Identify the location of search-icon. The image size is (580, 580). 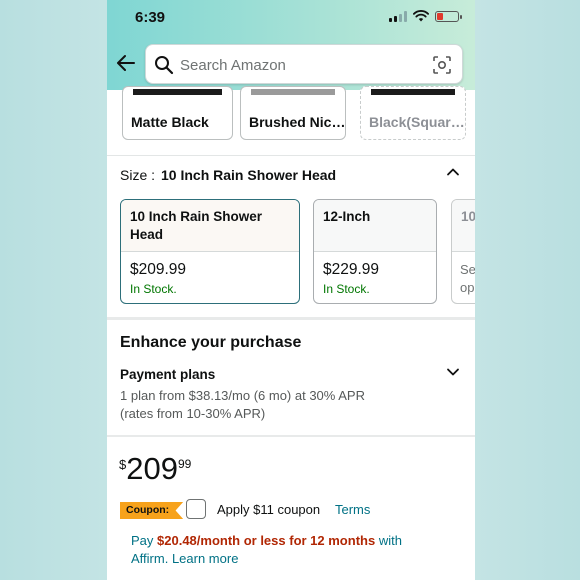
(164, 65).